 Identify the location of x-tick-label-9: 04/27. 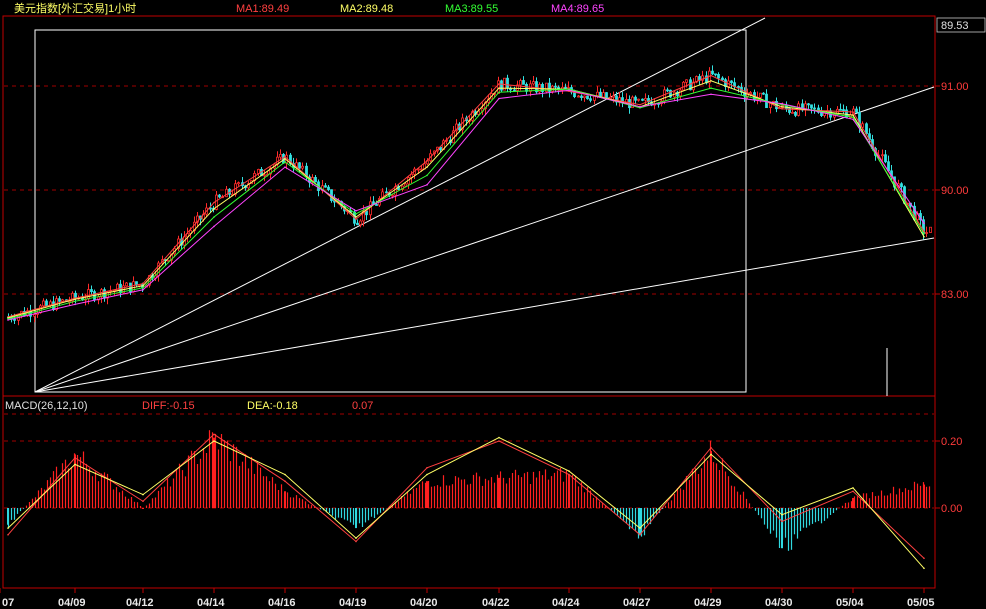
(637, 603).